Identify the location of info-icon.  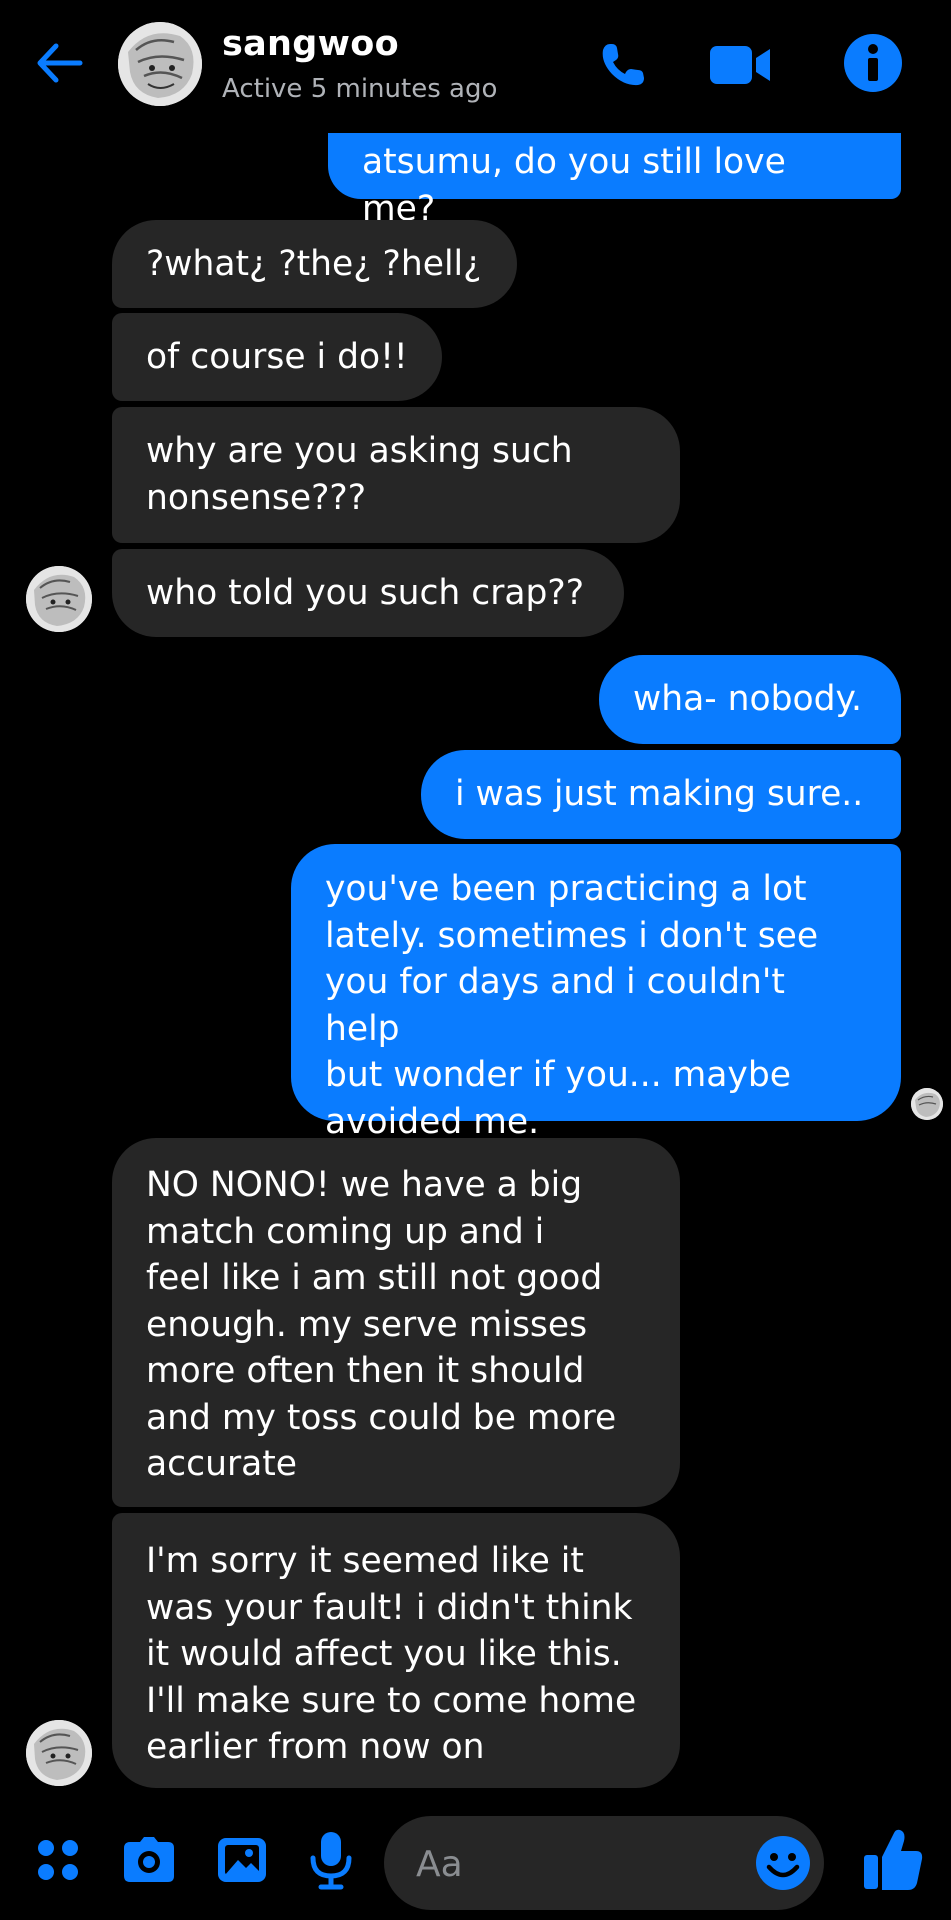
(873, 63).